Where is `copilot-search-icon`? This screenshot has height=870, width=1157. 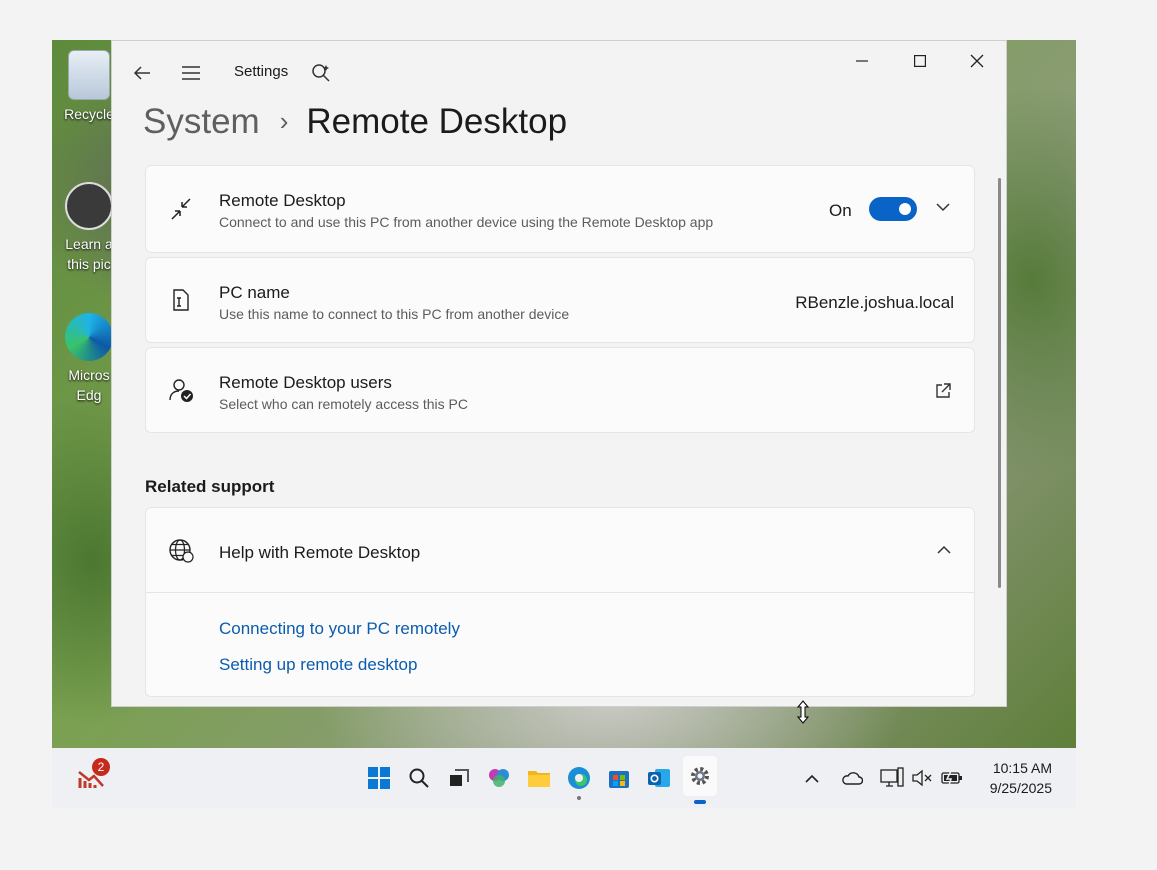
copilot-search-icon is located at coordinates (321, 73).